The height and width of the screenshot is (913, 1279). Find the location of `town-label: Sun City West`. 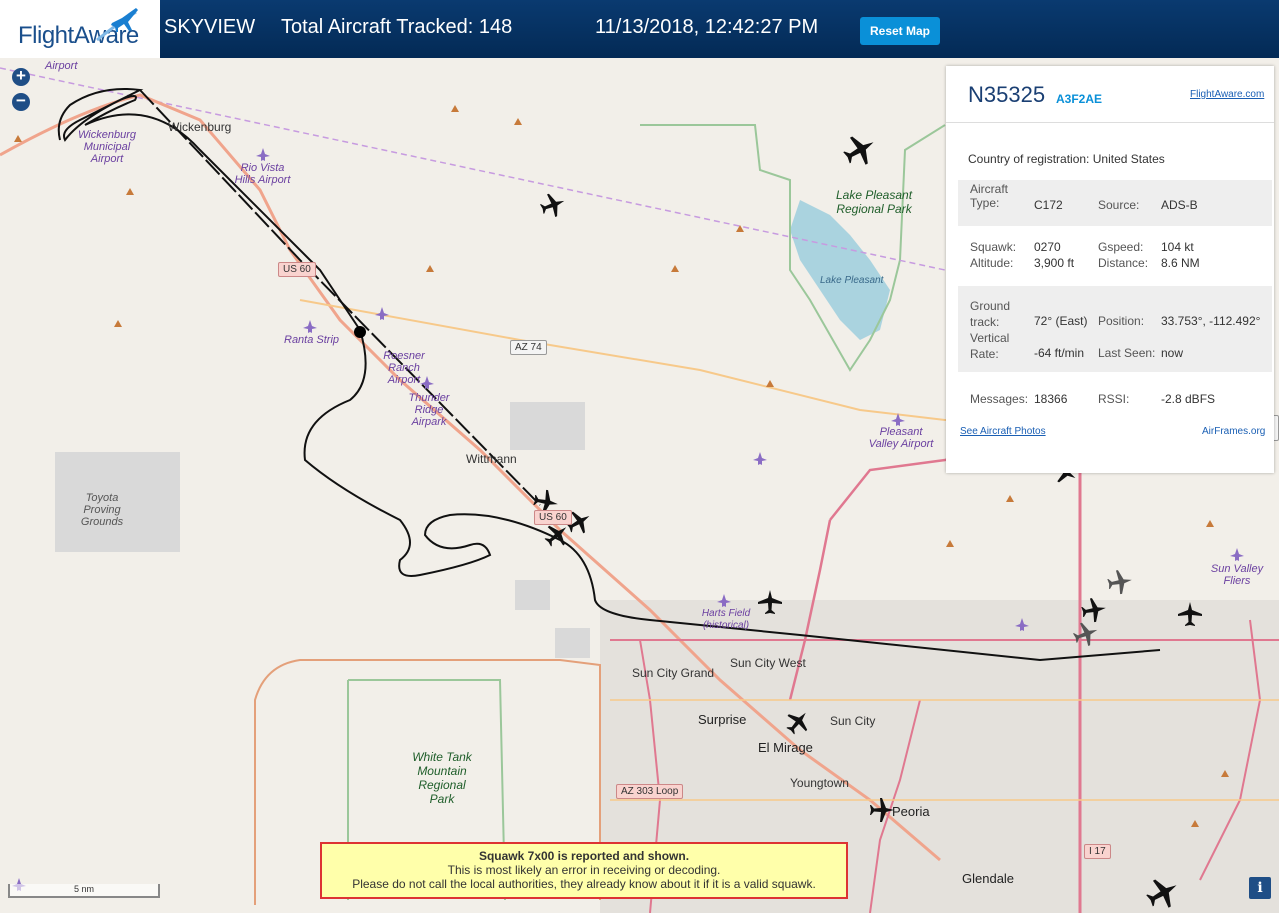

town-label: Sun City West is located at coordinates (768, 663).